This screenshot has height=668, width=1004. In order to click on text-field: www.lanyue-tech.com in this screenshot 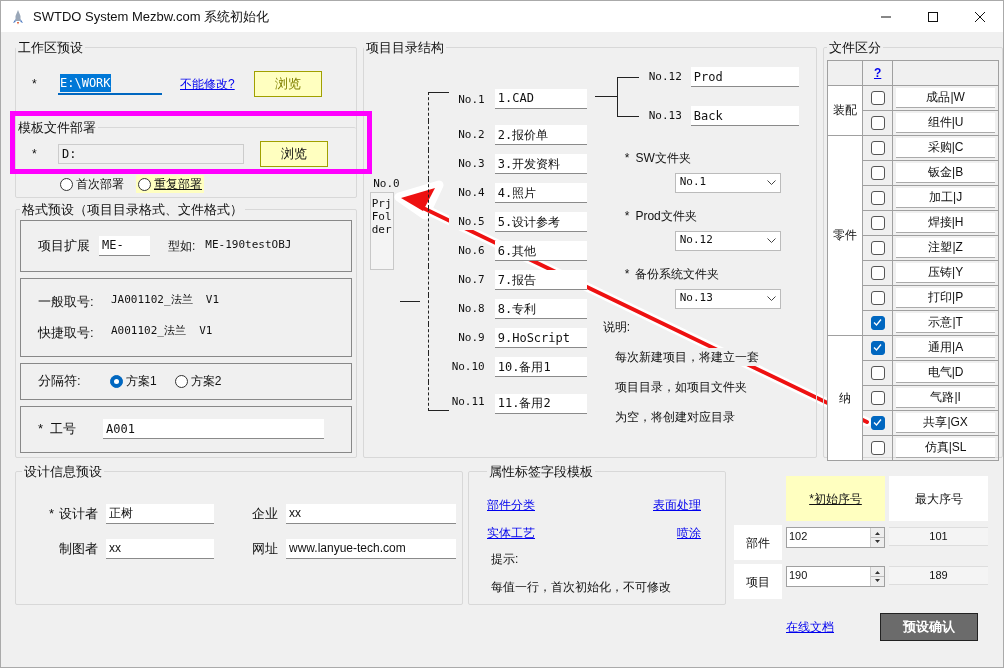, I will do `click(371, 548)`.